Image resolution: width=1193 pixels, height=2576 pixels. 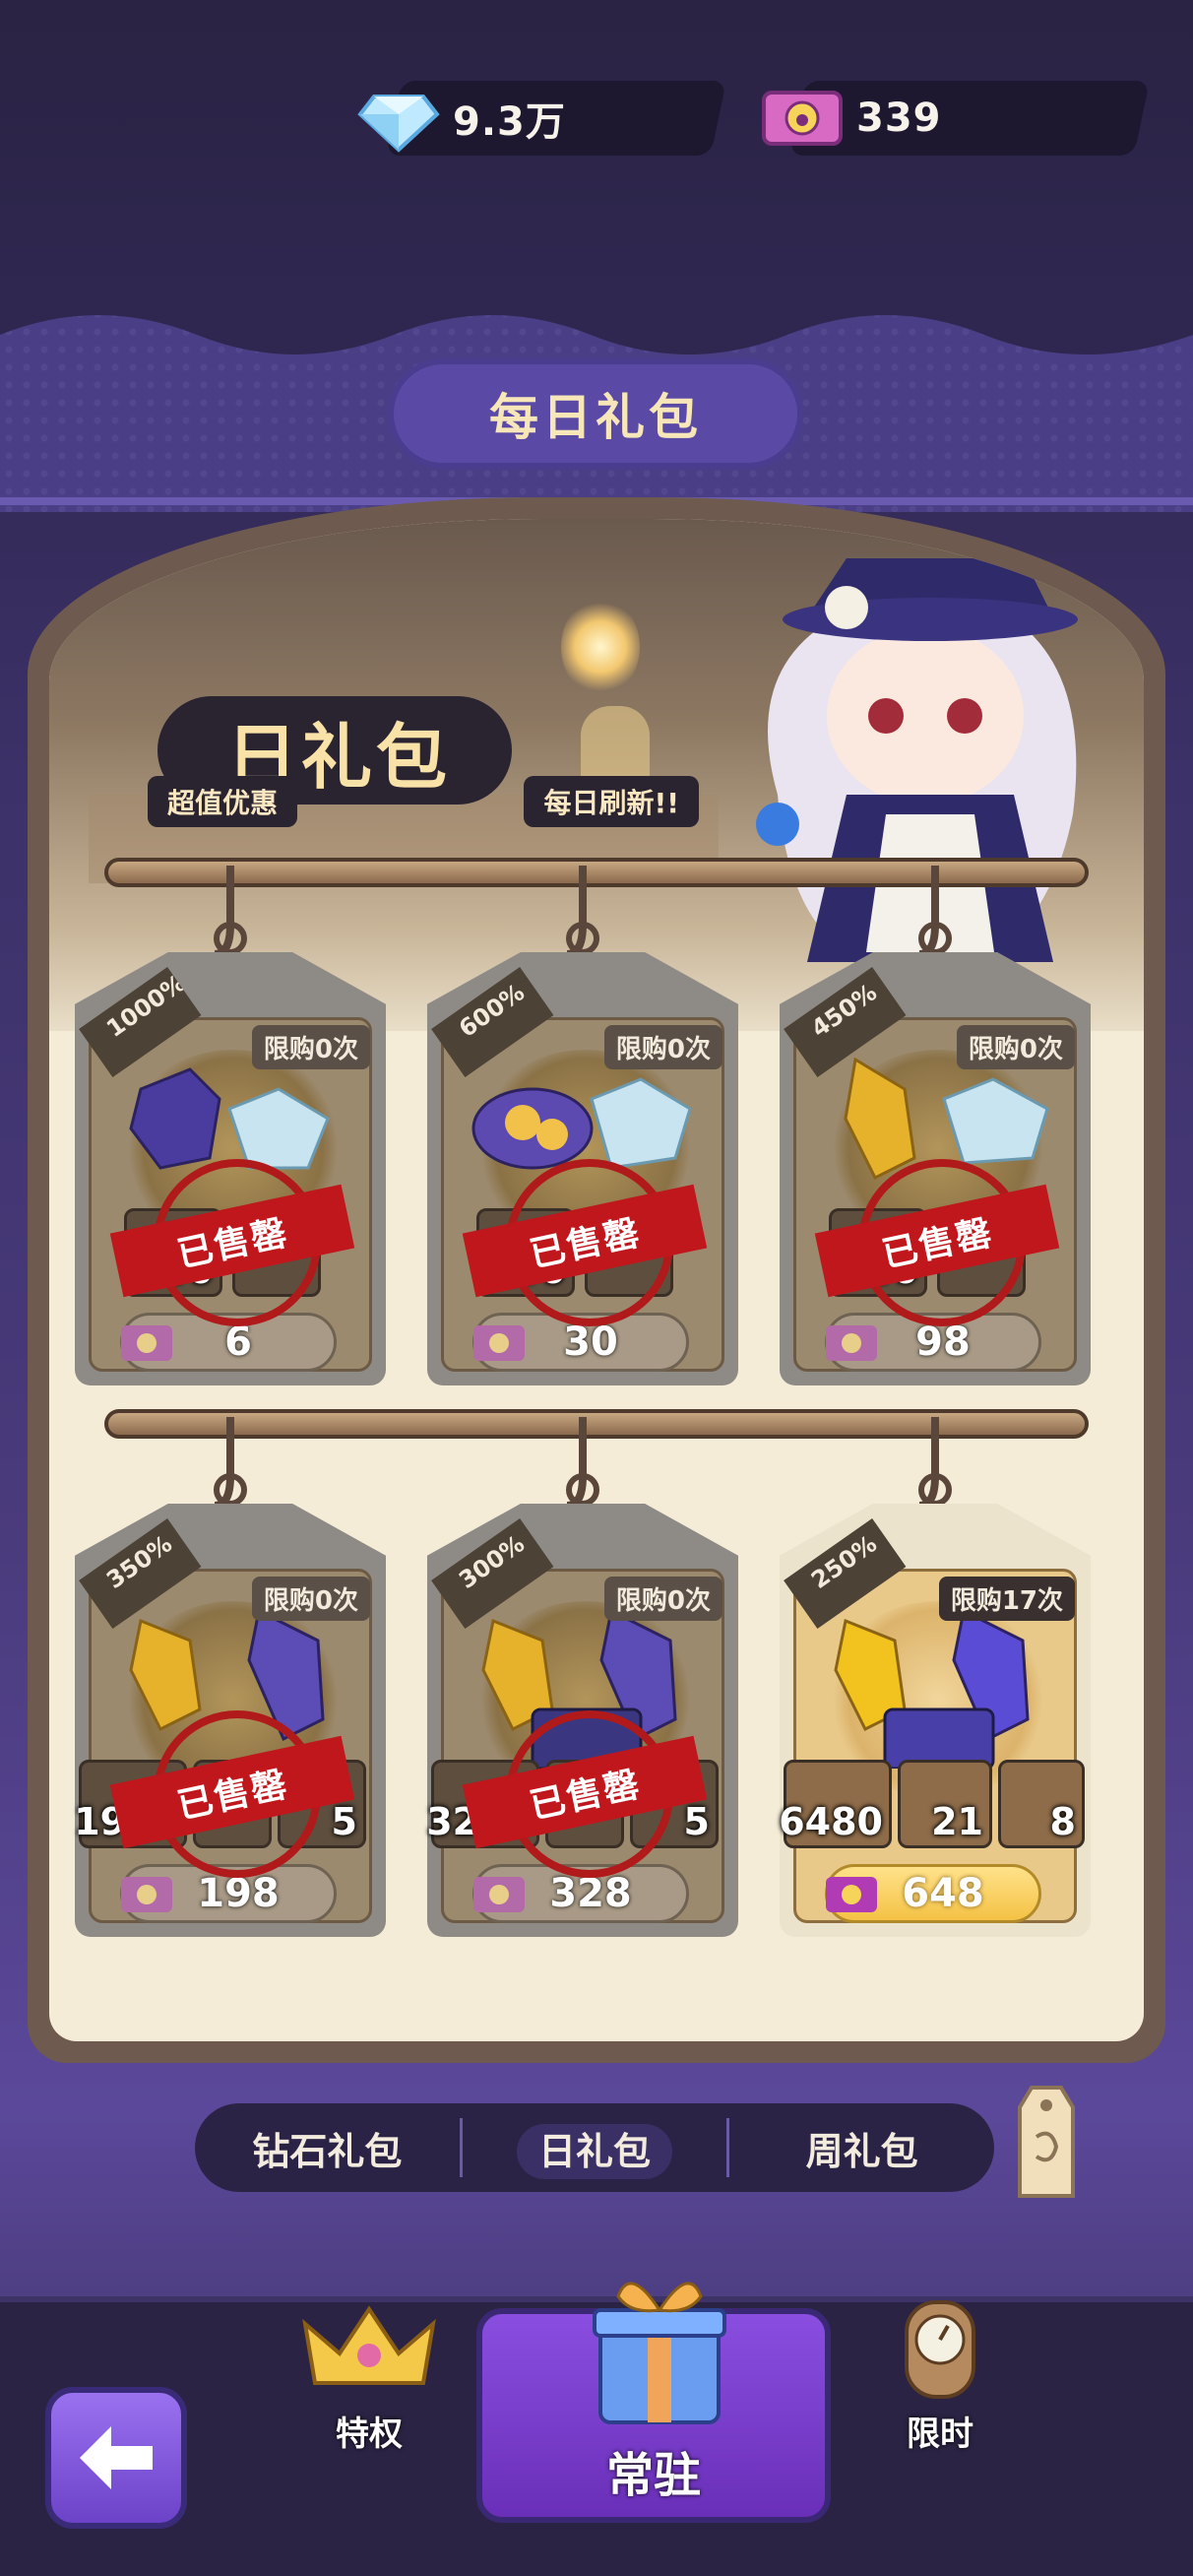 I want to click on pack-card: 1000% 限购0次 60 6 已售罄, so click(x=230, y=1125).